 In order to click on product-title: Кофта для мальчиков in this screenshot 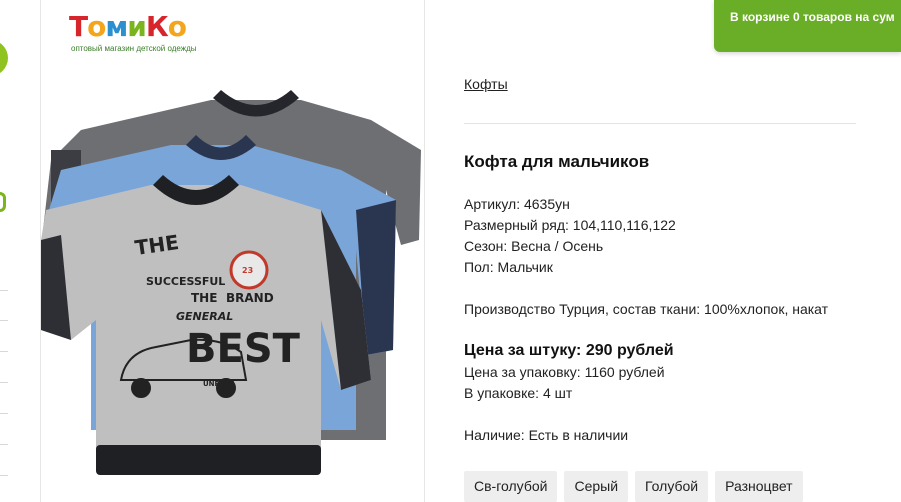, I will do `click(557, 161)`.